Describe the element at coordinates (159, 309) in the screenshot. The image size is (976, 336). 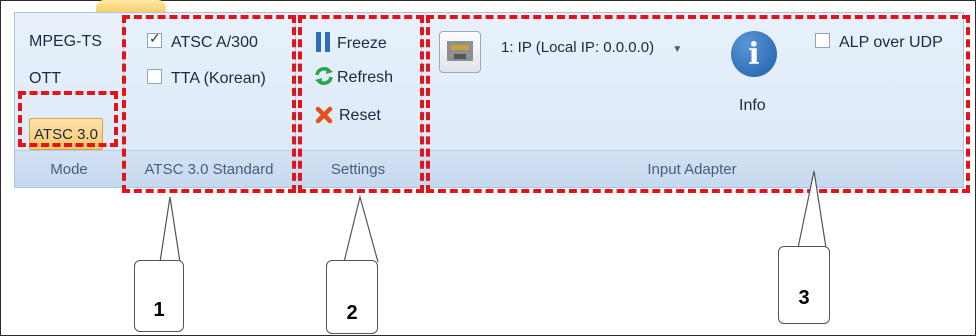
I see `callout-1-number: 1` at that location.